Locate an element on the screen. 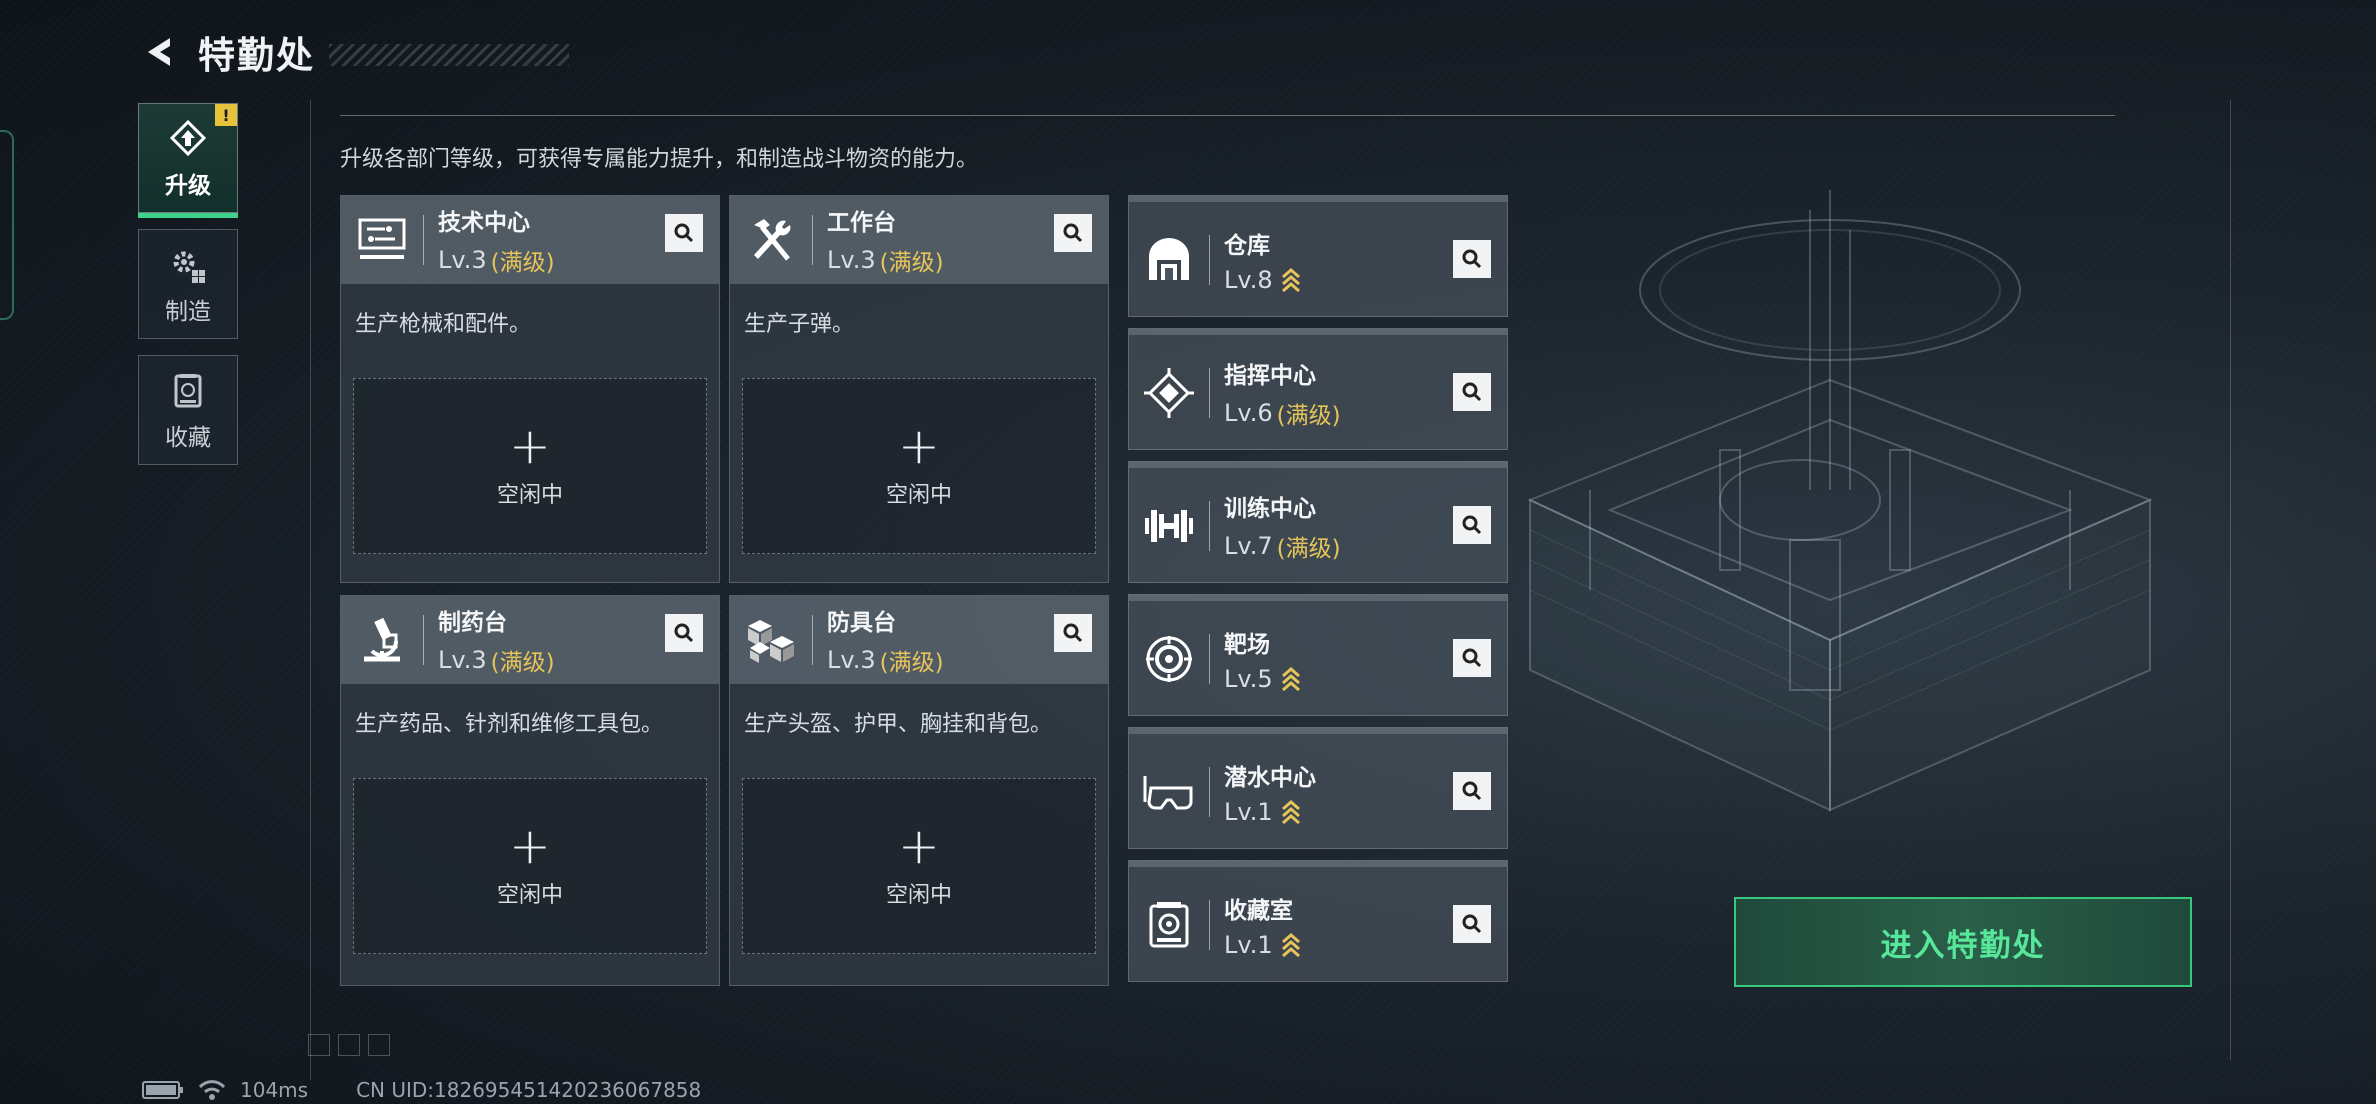 The width and height of the screenshot is (2376, 1104). enter-special-ops-button: 进入特勤处 is located at coordinates (1963, 942).